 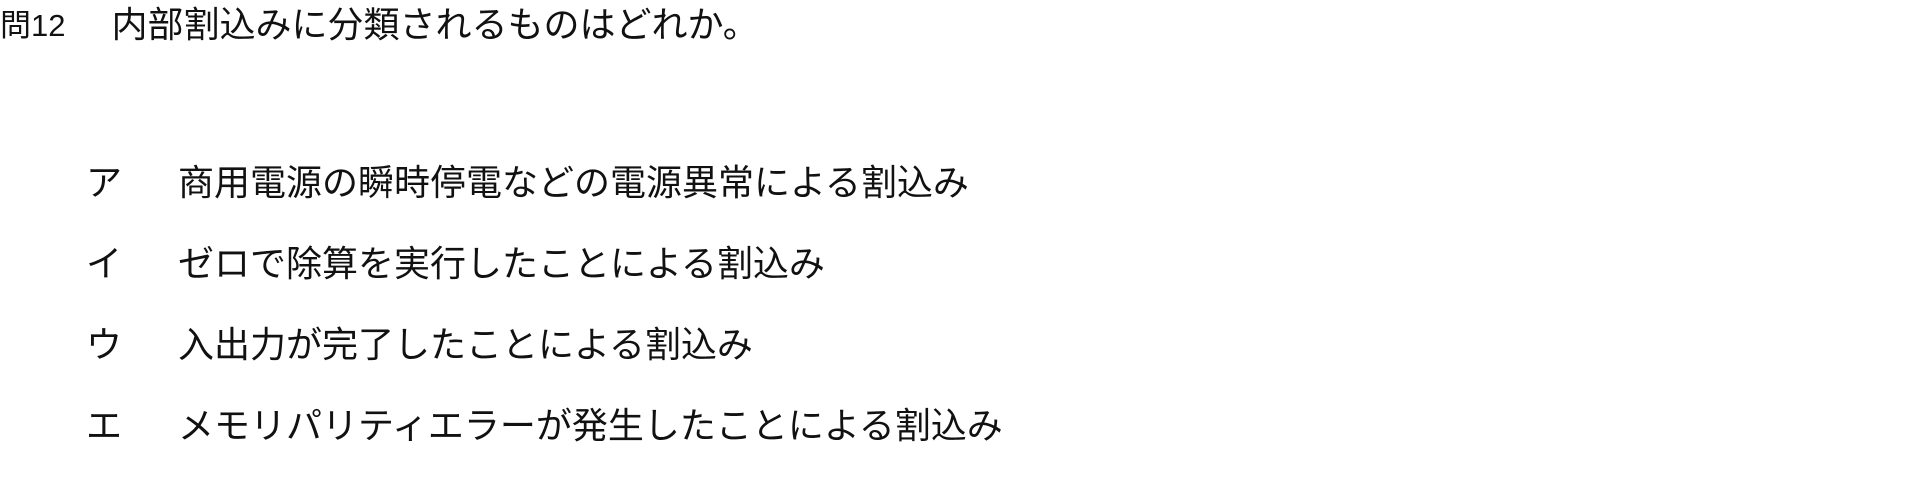 I want to click on choice-text: ゼロで除算を実行したことによる割込み, so click(x=501, y=264).